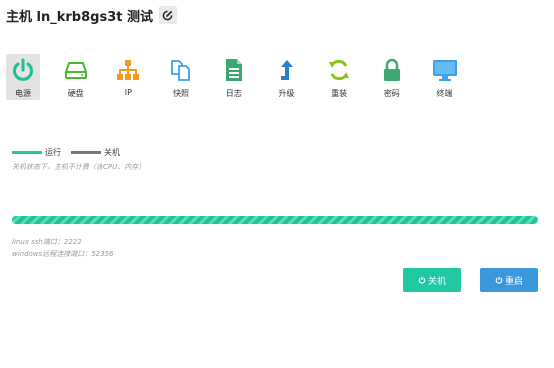 Image resolution: width=554 pixels, height=368 pixels. What do you see at coordinates (513, 281) in the screenshot?
I see `restart-button-label: 重启` at bounding box center [513, 281].